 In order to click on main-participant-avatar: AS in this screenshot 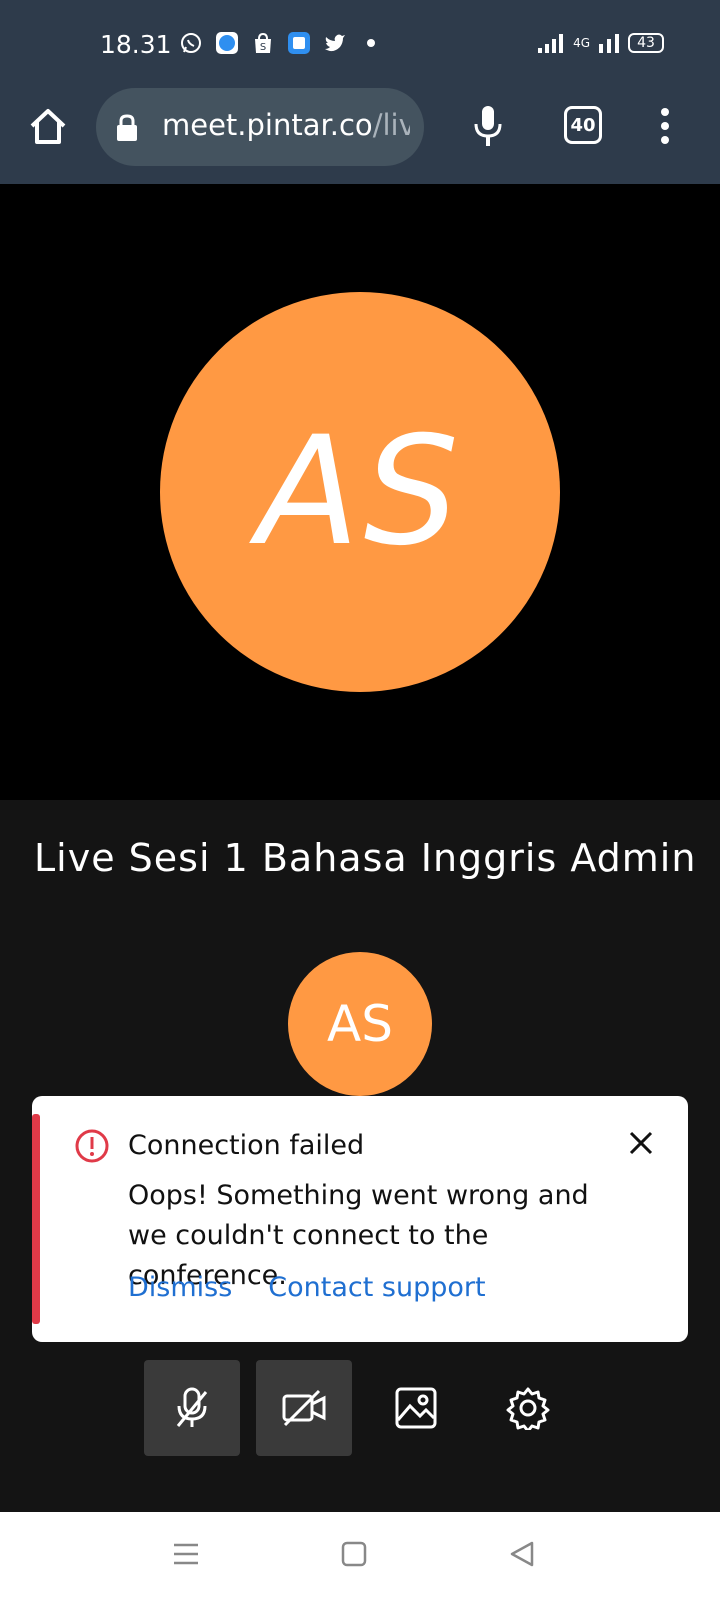, I will do `click(360, 492)`.